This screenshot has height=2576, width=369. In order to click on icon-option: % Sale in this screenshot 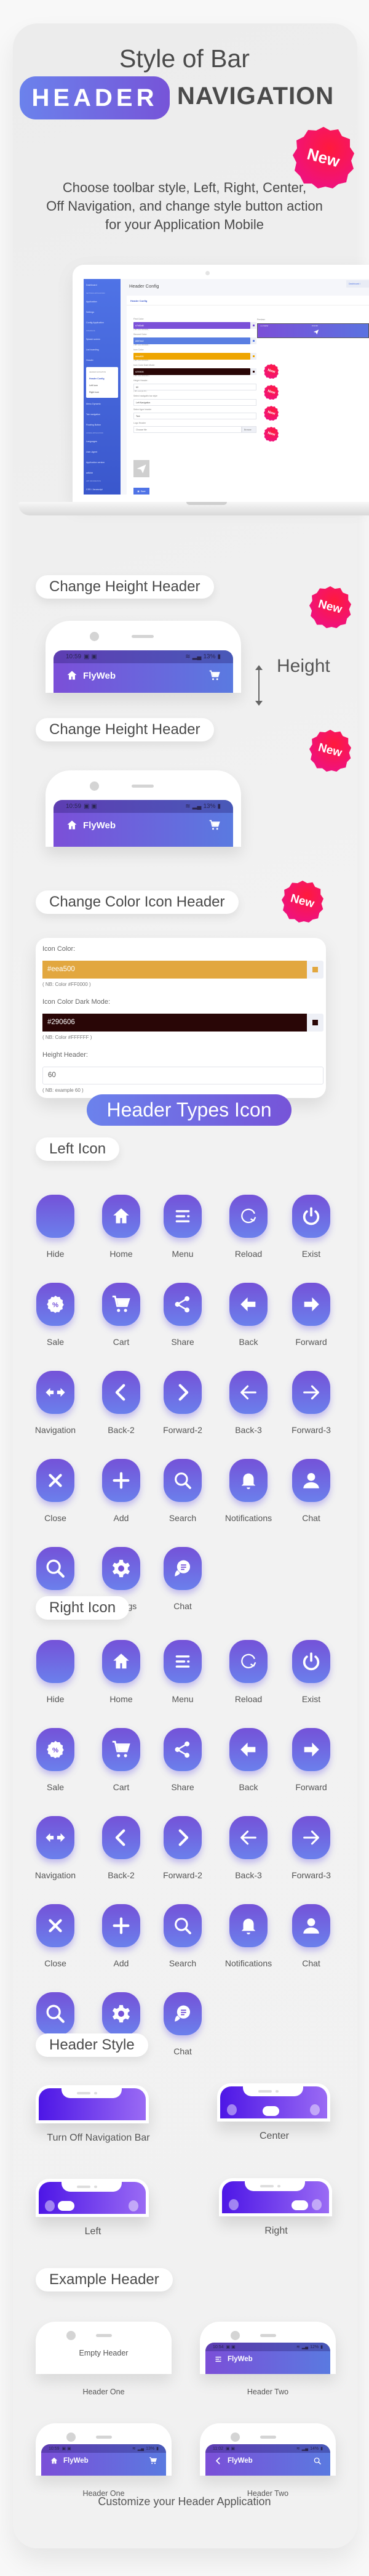, I will do `click(55, 1315)`.